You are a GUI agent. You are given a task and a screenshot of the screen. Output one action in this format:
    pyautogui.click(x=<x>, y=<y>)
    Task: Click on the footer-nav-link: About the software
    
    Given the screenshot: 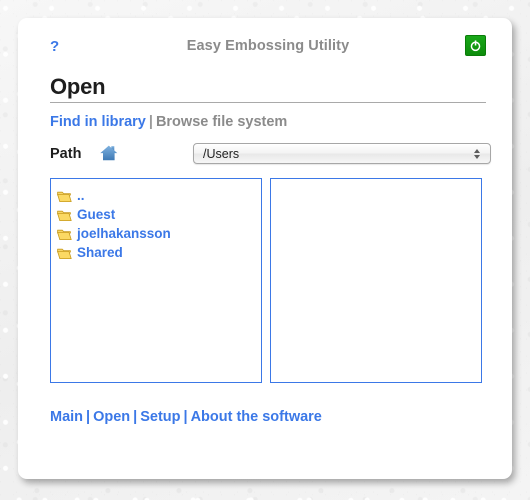 What is the action you would take?
    pyautogui.click(x=256, y=417)
    